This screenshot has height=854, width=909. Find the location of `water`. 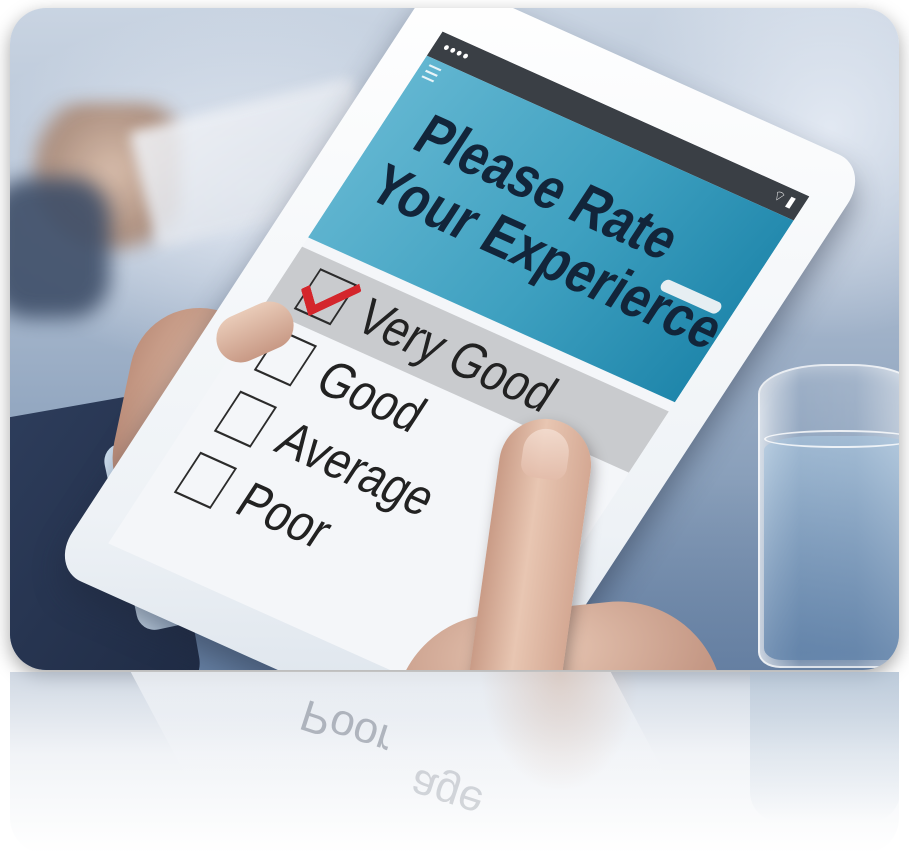

water is located at coordinates (831, 548).